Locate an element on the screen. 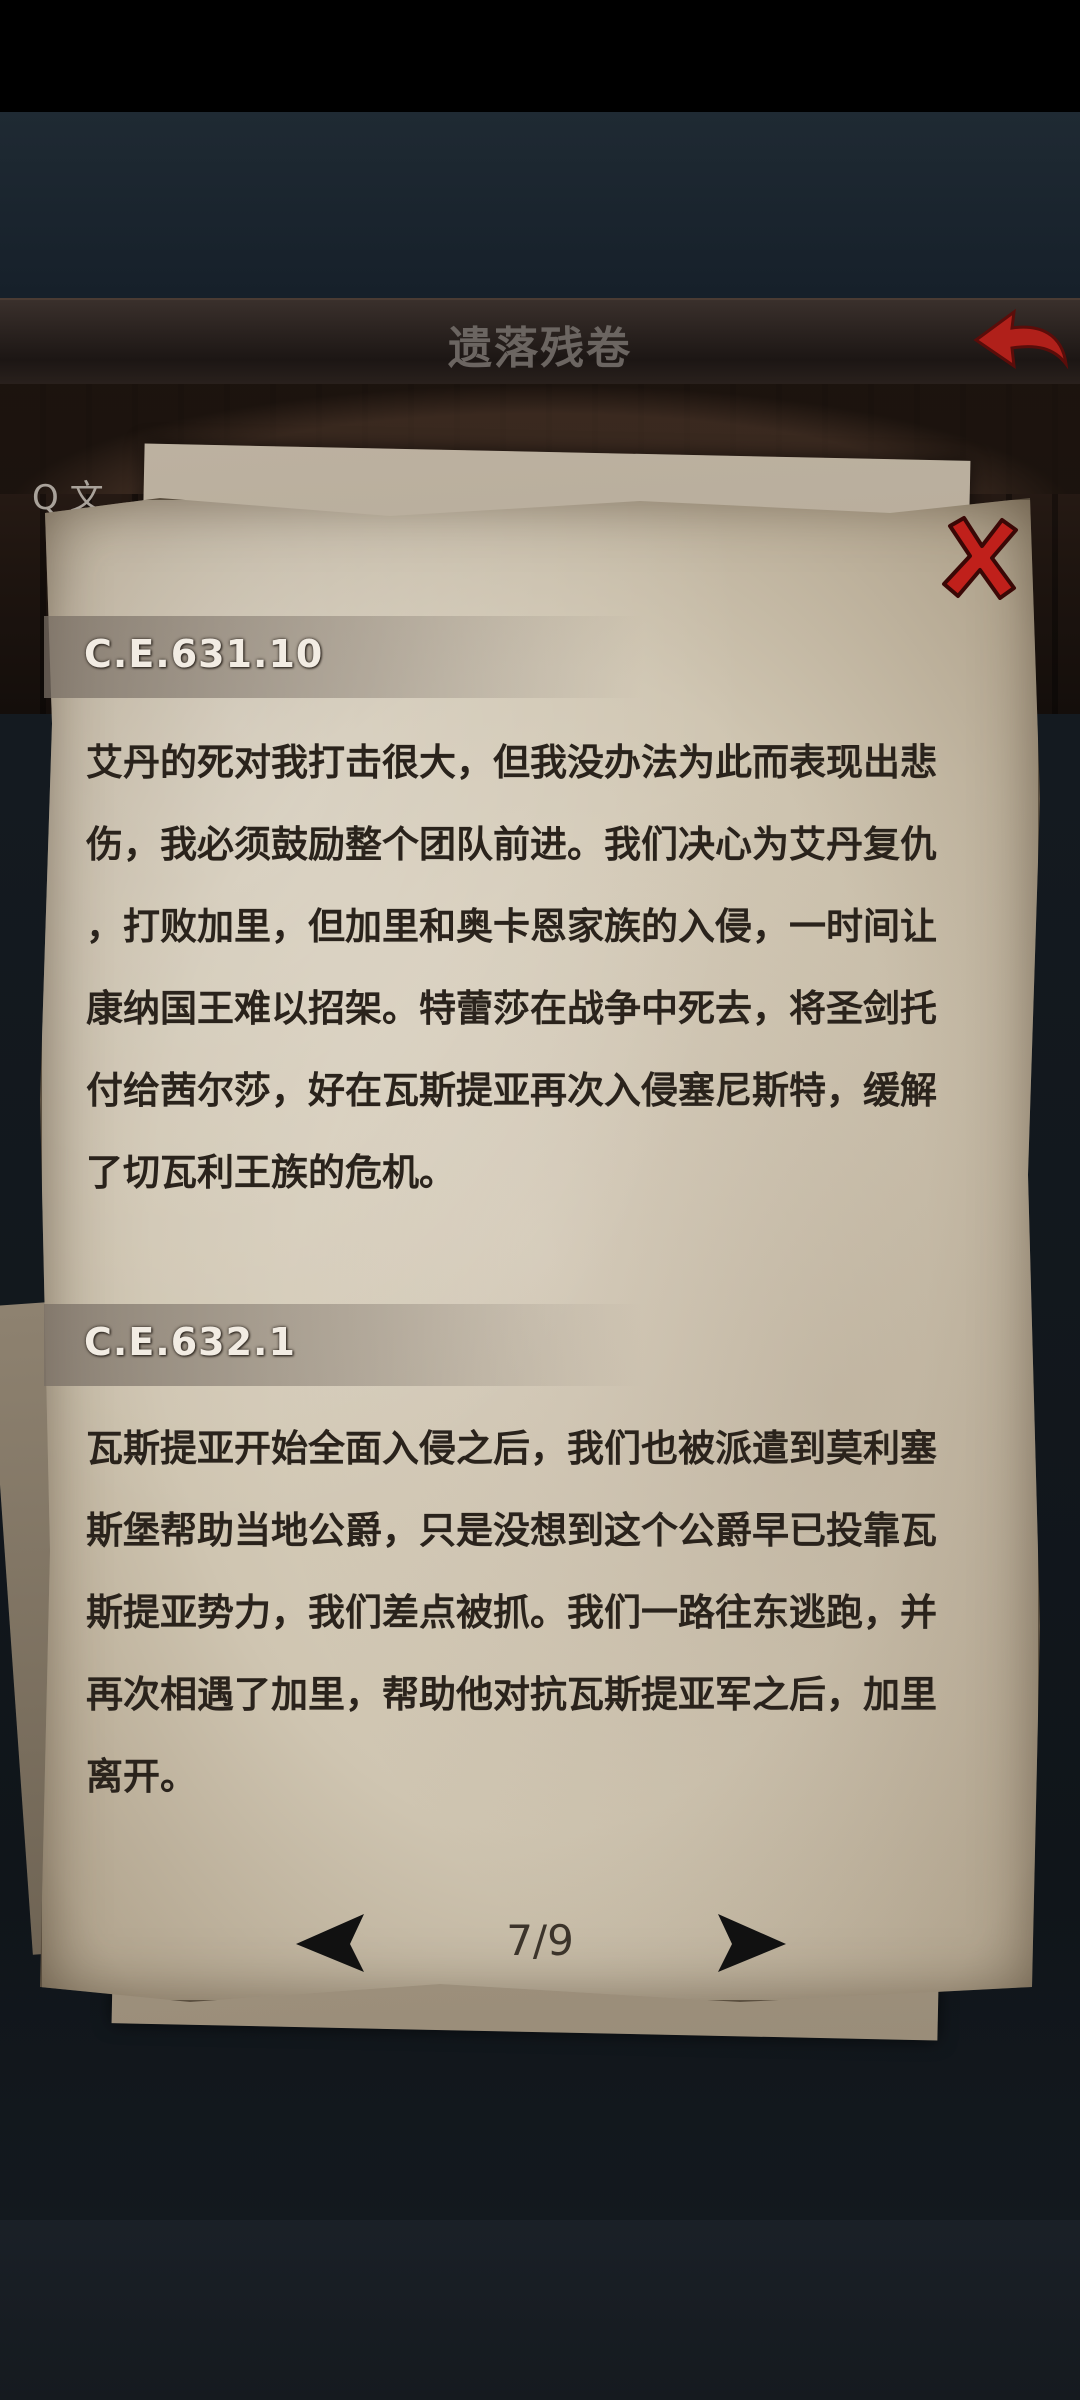  entry-line: ，打败加里，但加里和奥卡恩家族的入侵，一时间让 is located at coordinates (511, 926).